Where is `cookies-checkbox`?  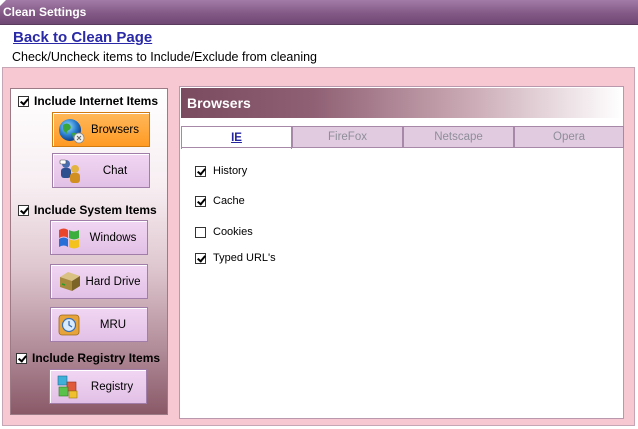
cookies-checkbox is located at coordinates (200, 232).